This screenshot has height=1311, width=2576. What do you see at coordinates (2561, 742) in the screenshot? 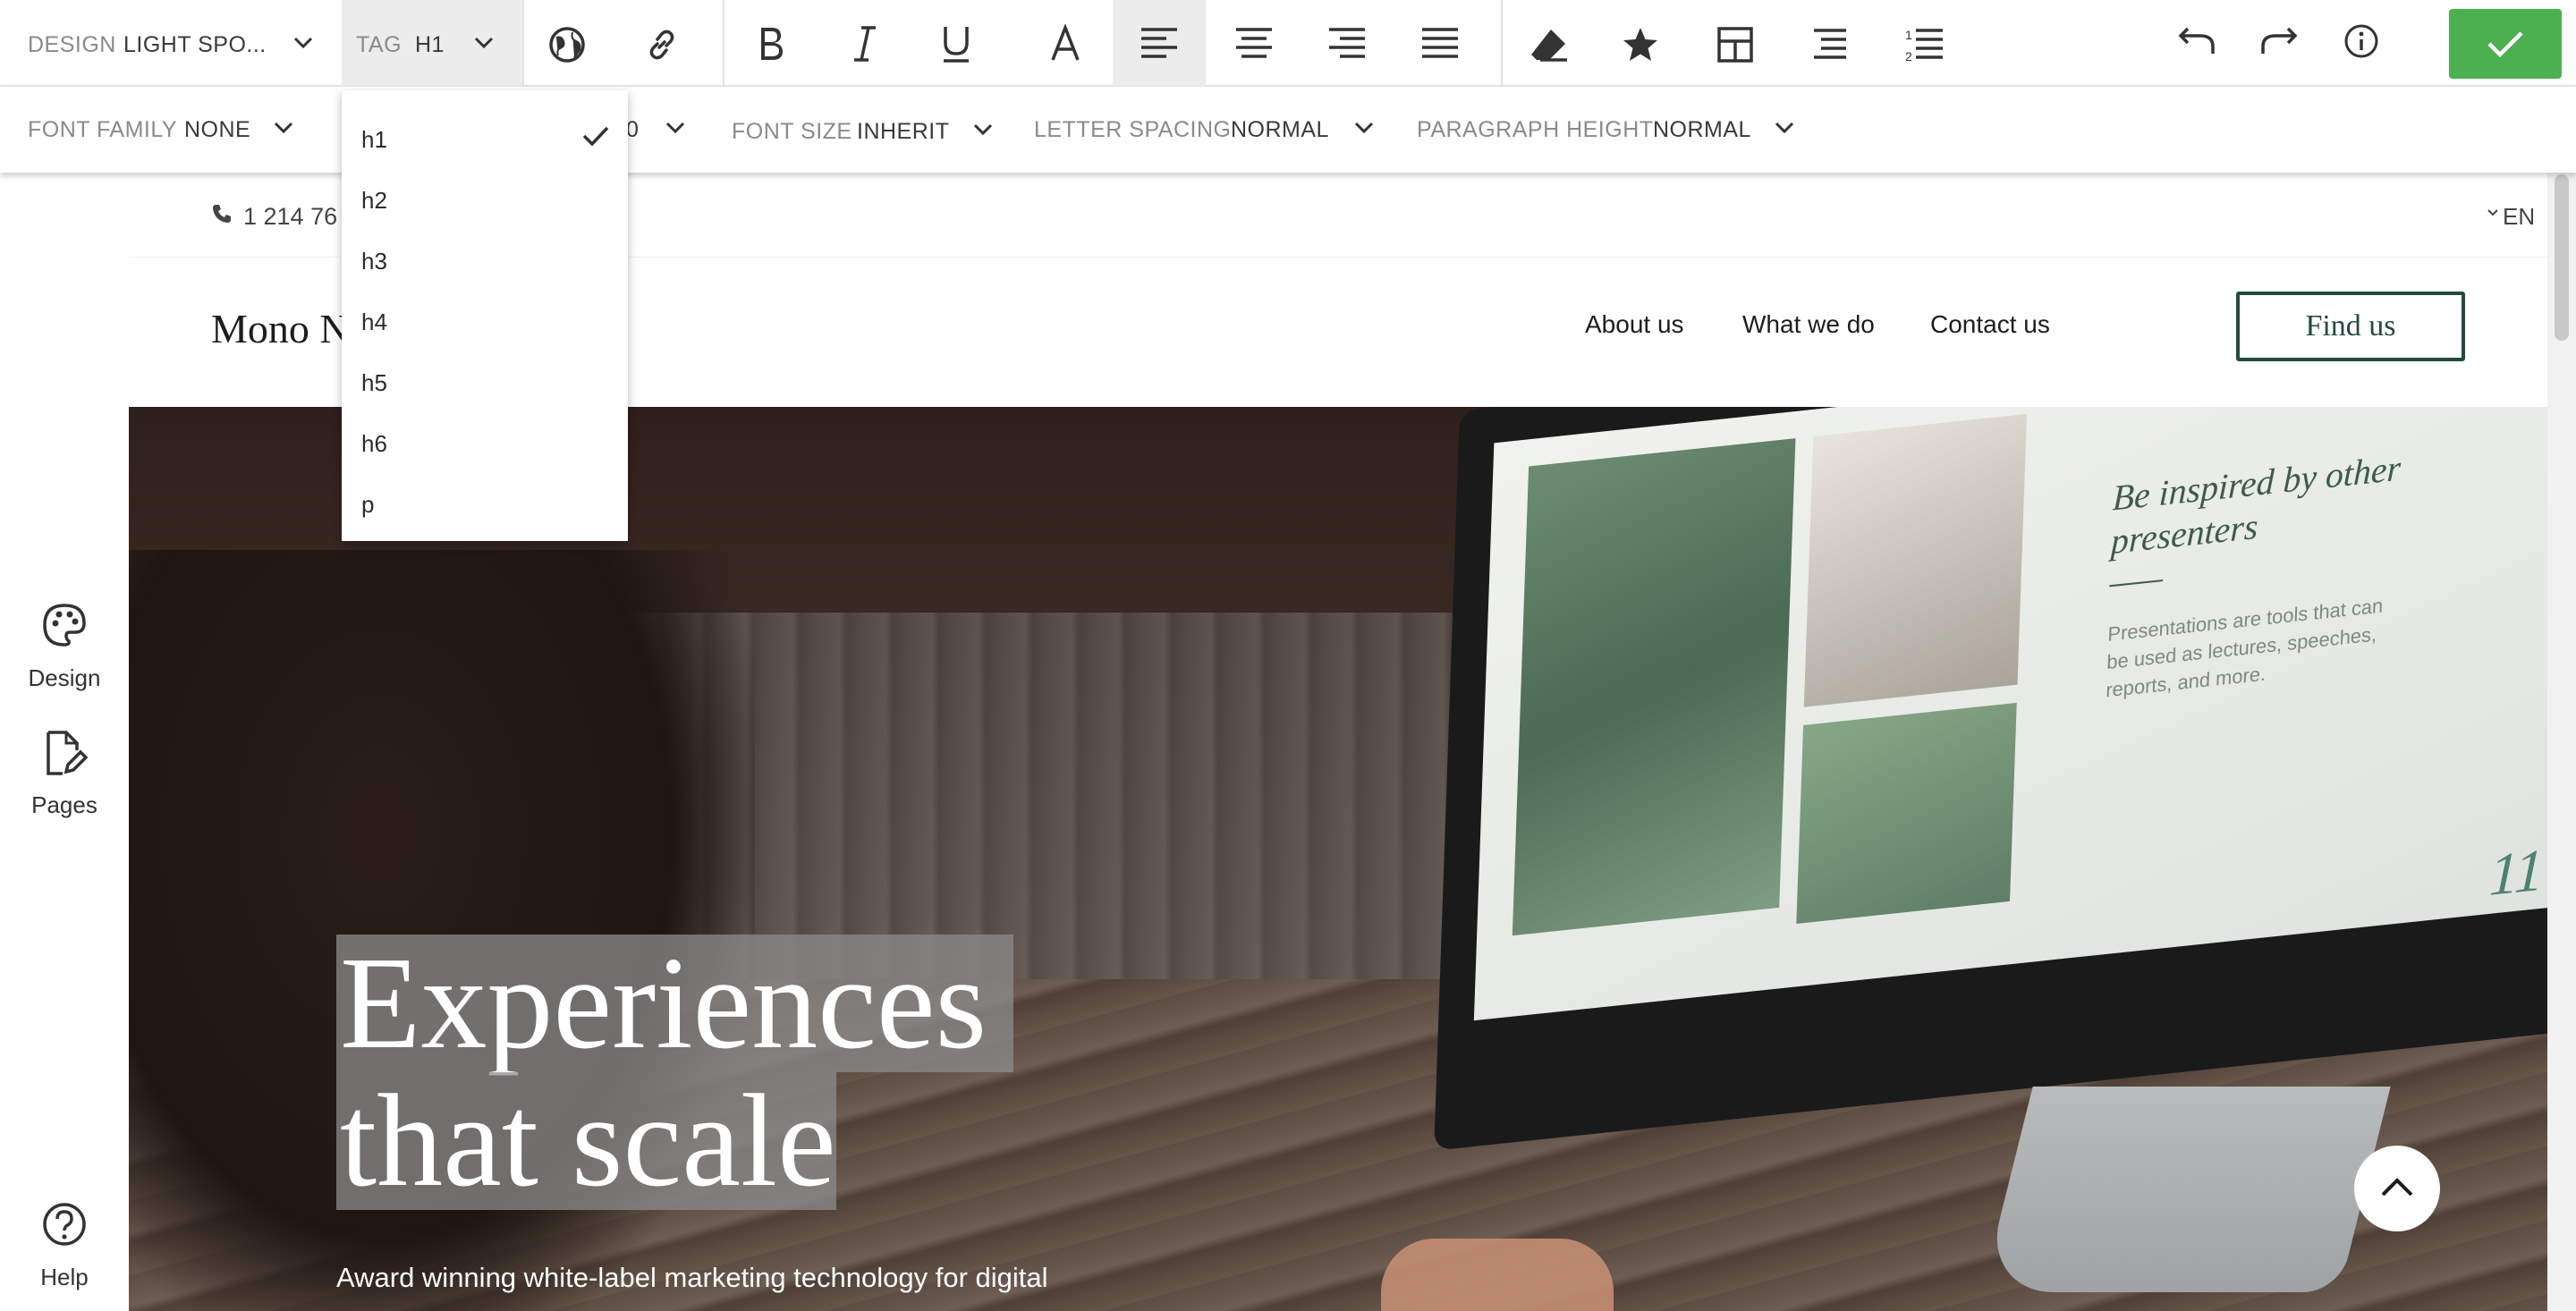
I see `scrollbar-track` at bounding box center [2561, 742].